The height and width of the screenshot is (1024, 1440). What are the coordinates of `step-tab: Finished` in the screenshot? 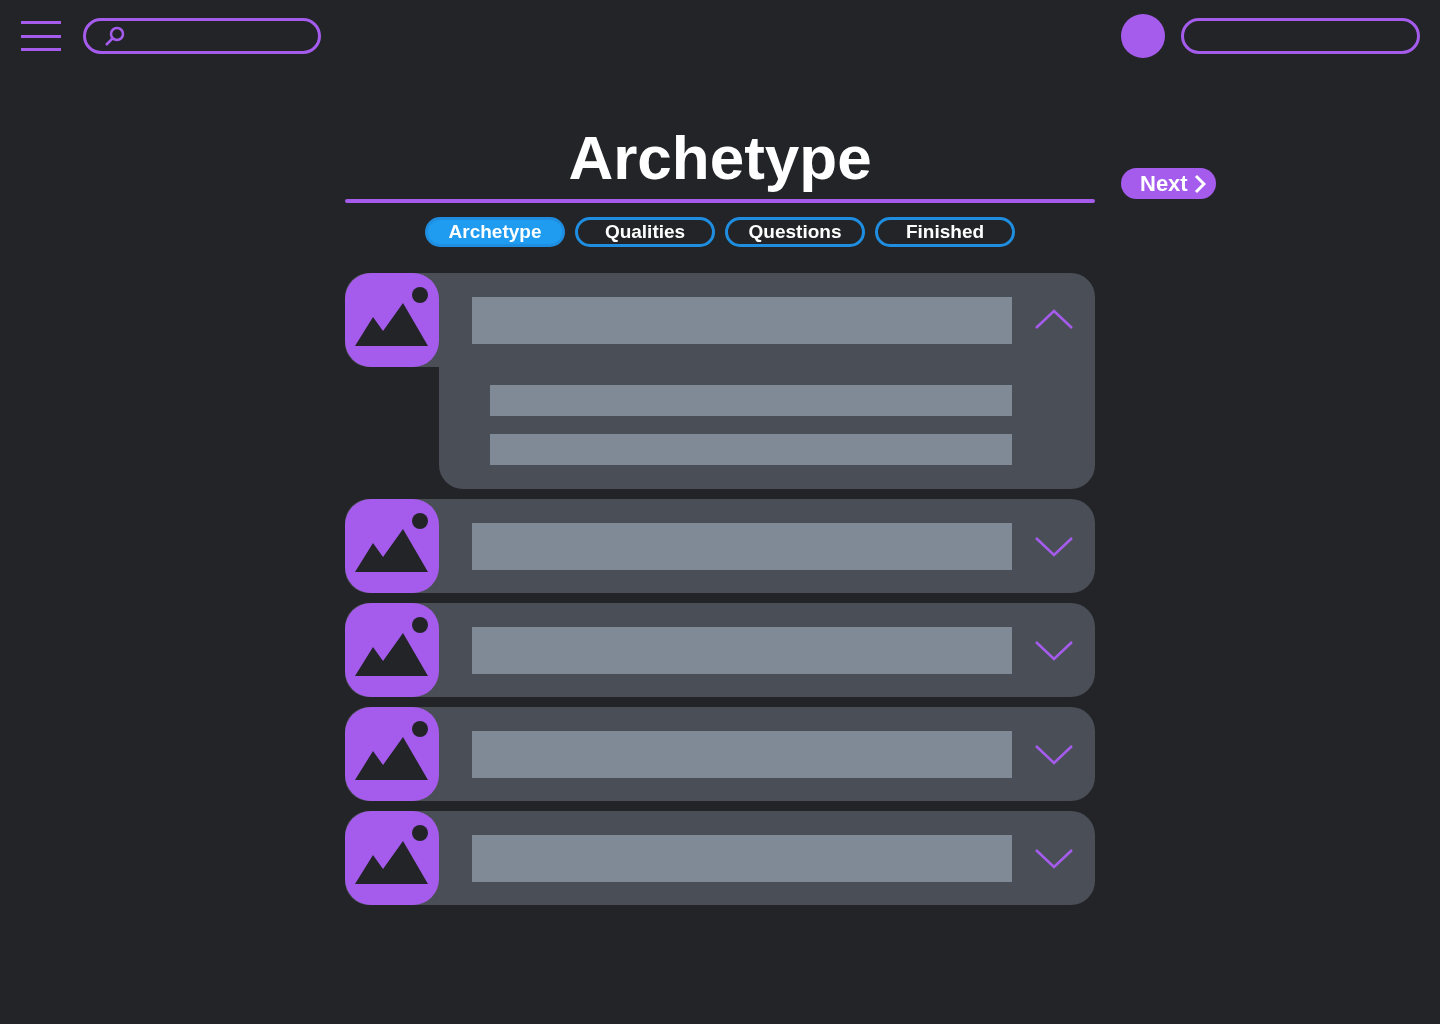 It's located at (945, 232).